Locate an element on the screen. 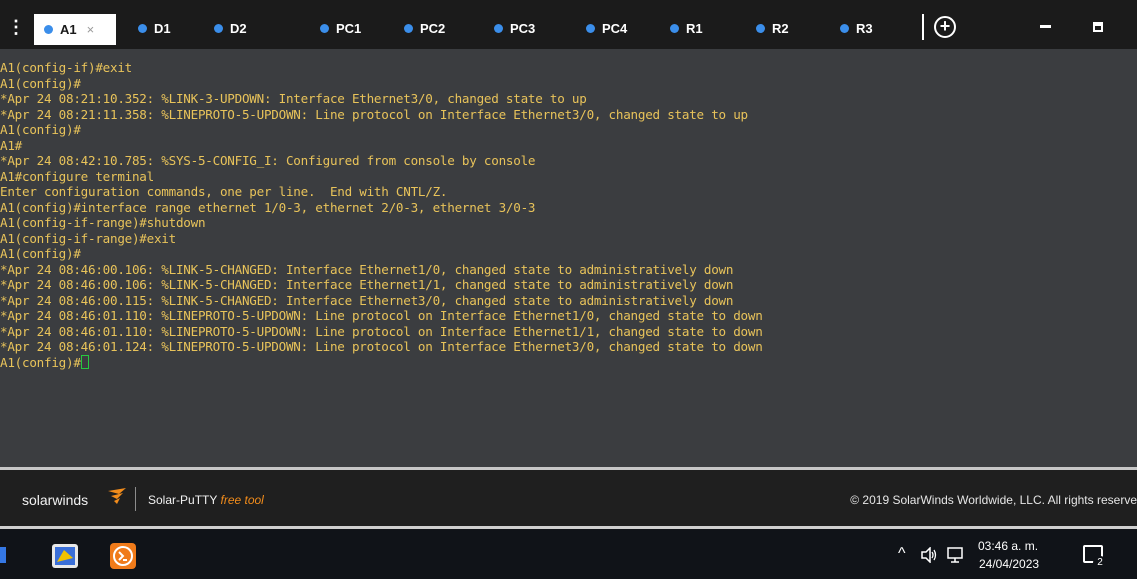 This screenshot has height=579, width=1137. notification-count-badge: 2 is located at coordinates (1100, 563).